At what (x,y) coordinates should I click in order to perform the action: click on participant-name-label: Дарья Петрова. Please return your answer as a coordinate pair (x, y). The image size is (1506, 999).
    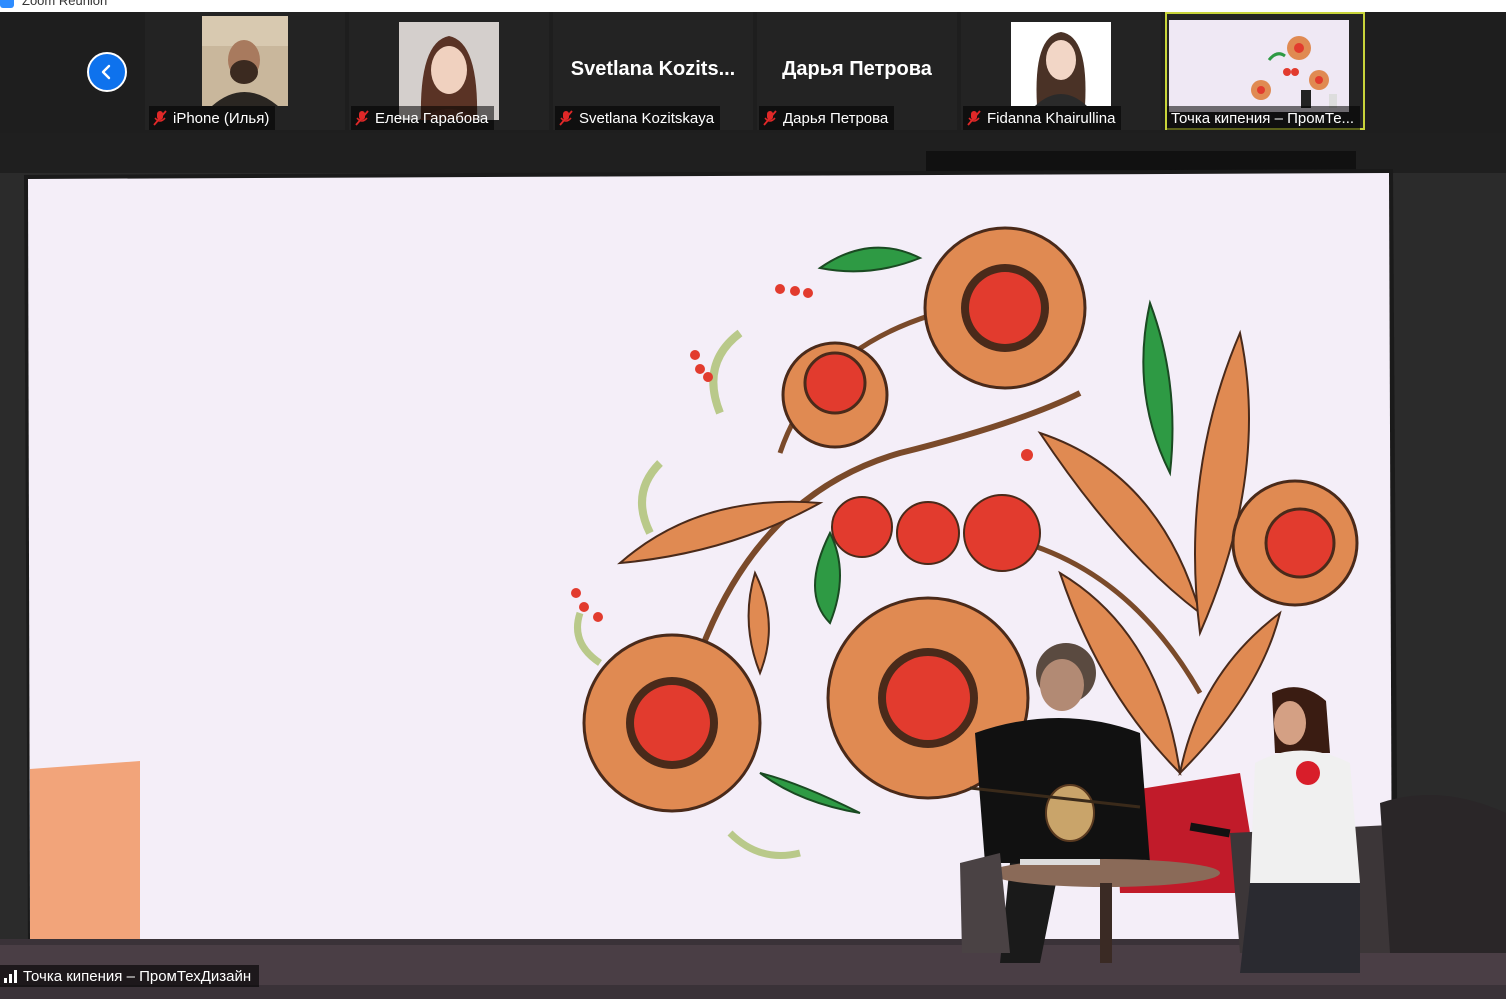
    Looking at the image, I should click on (827, 118).